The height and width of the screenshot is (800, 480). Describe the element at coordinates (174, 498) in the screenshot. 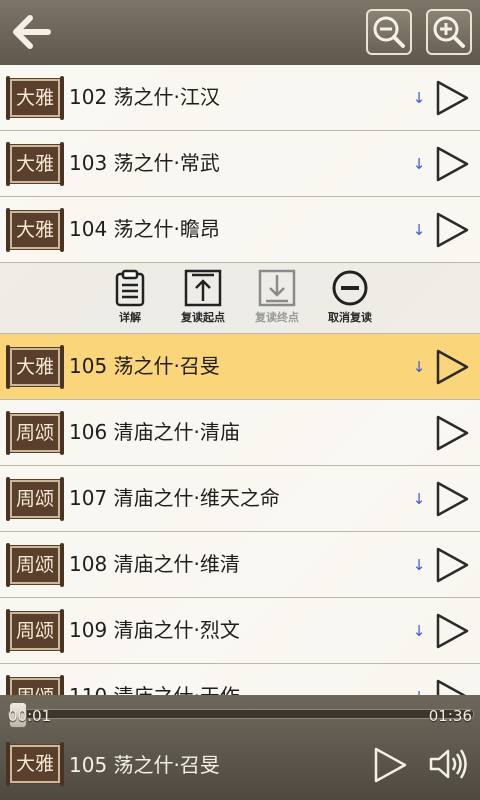

I see `track-title: 107 清庙之什·维天之命` at that location.